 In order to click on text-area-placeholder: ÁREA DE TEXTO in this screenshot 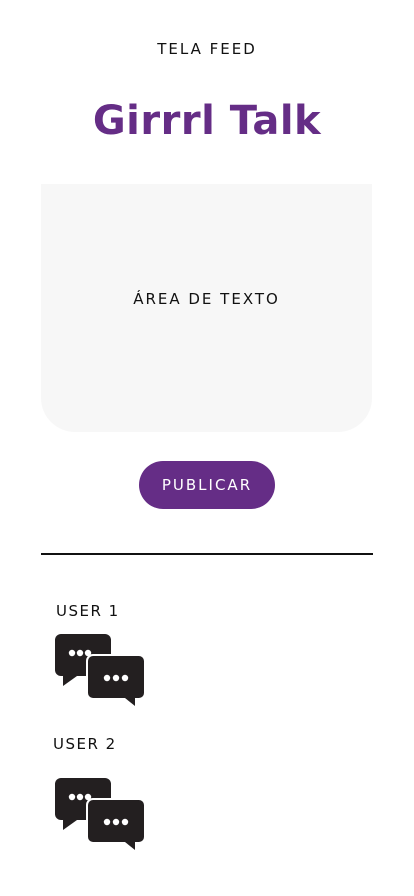, I will do `click(206, 299)`.